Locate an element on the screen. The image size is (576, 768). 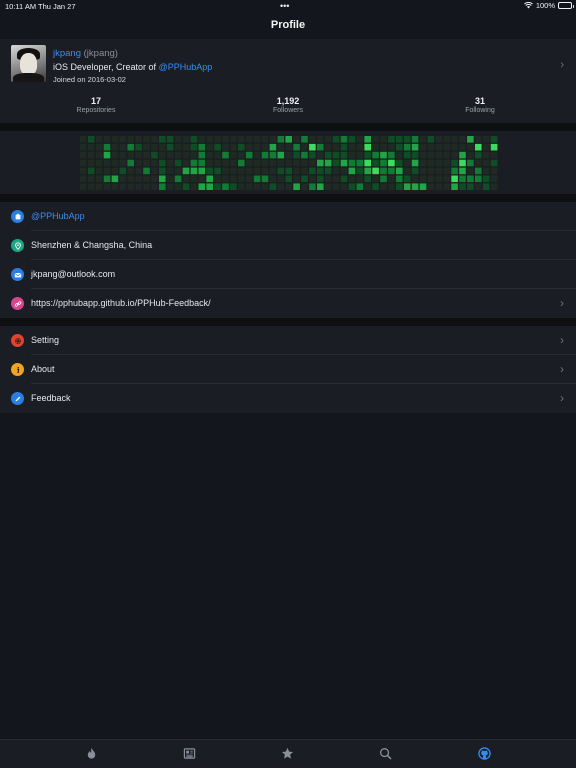
chevron-right-icon: › is located at coordinates (562, 65).